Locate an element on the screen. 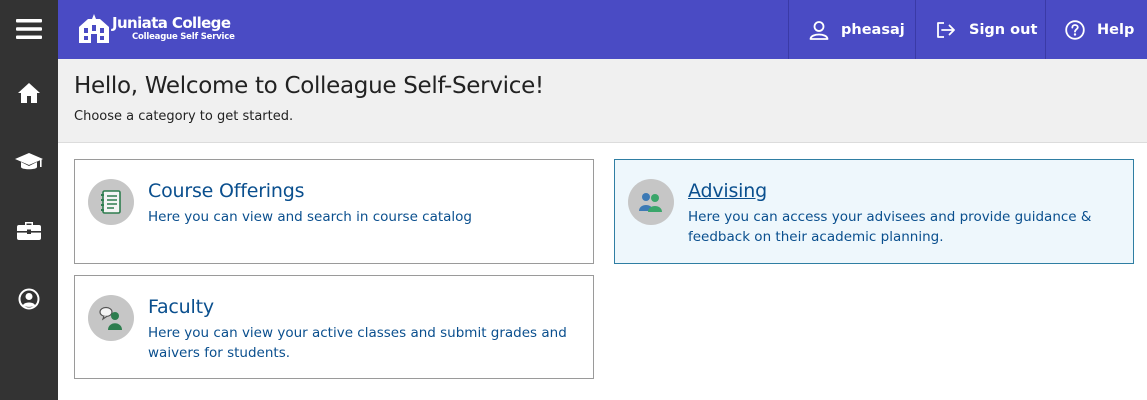 Image resolution: width=1147 pixels, height=400 pixels. user-menu-button: pheasaj is located at coordinates (852, 29).